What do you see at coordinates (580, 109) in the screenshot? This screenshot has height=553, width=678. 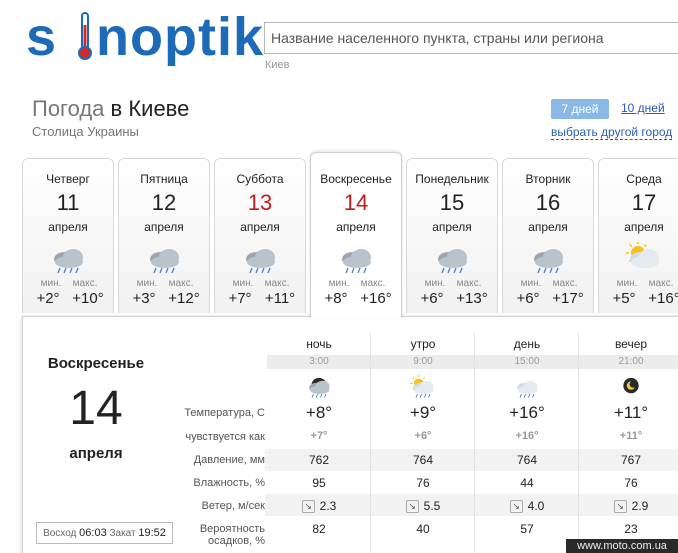 I see `tab-7-days: 7 дней` at bounding box center [580, 109].